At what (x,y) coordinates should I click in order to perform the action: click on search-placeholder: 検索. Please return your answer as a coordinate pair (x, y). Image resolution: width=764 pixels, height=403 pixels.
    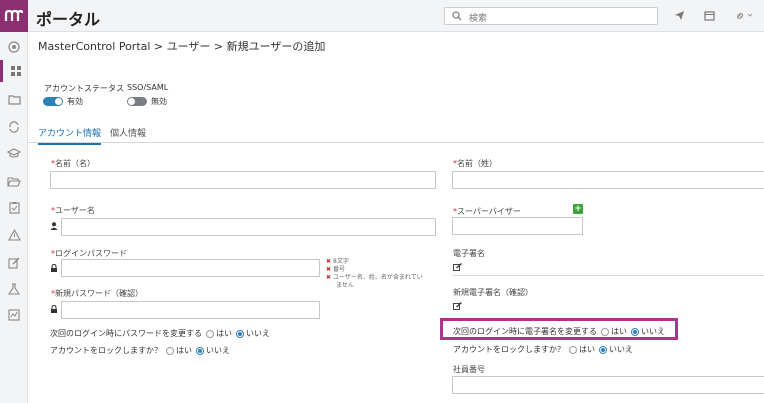
    Looking at the image, I should click on (478, 19).